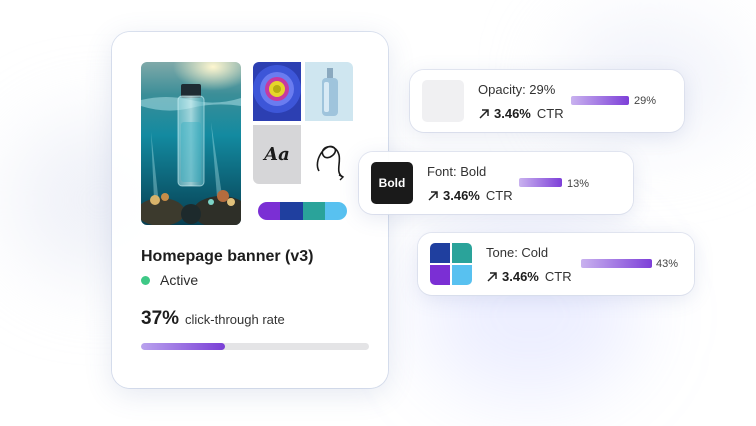 This screenshot has width=756, height=426. I want to click on variant-label: Opacity: 29%, so click(517, 89).